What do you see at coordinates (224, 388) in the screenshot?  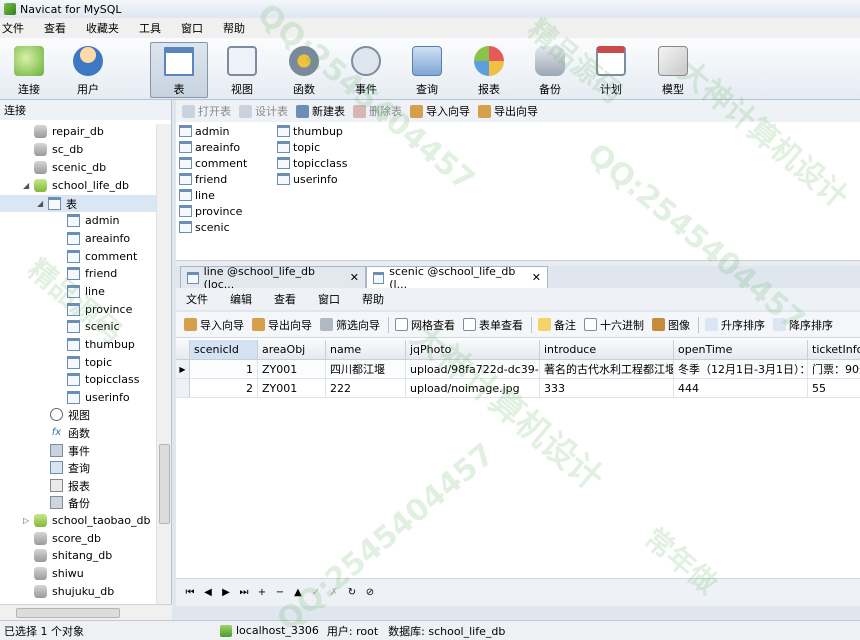 I see `grid-cell: 2` at bounding box center [224, 388].